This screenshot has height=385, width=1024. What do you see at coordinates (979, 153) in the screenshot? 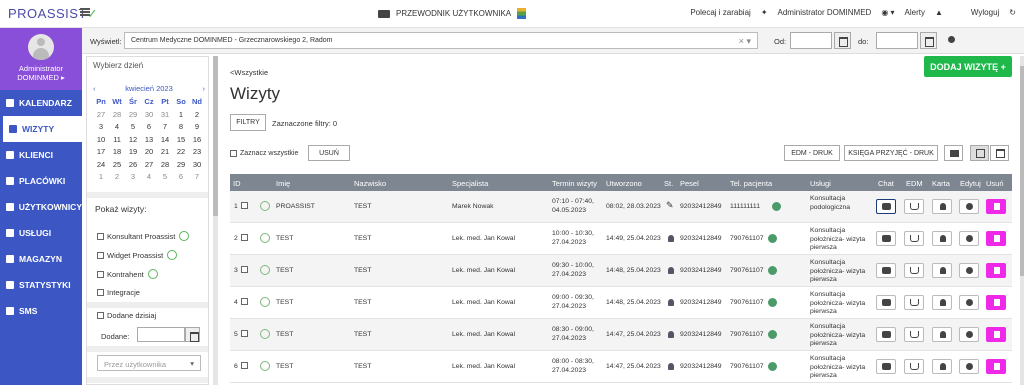
I see `list-view-icon` at bounding box center [979, 153].